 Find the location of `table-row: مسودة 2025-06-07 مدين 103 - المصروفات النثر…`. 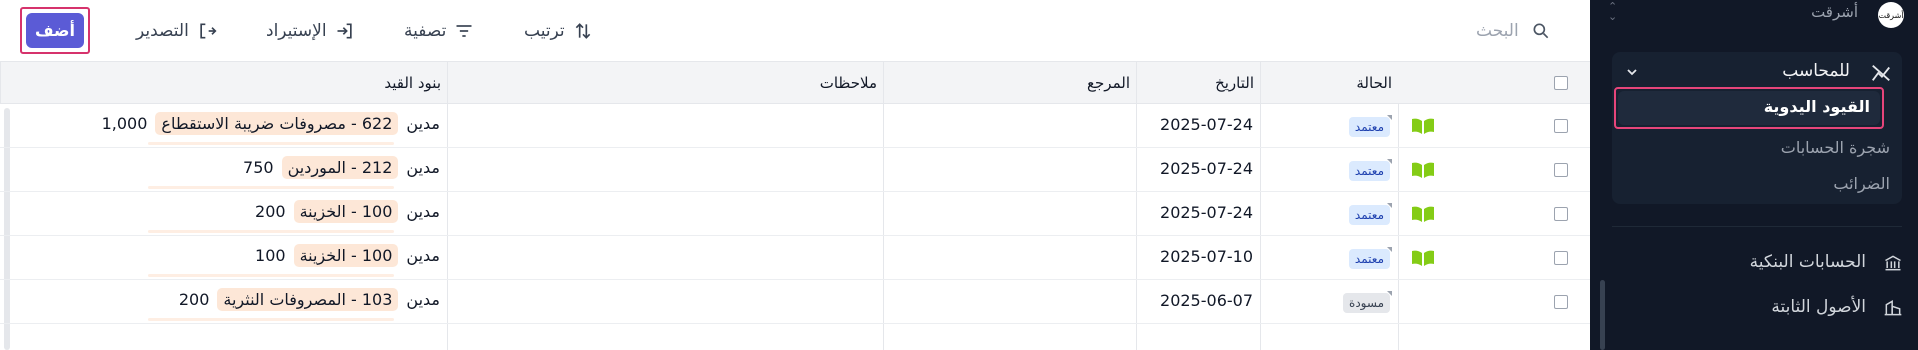

table-row: مسودة 2025-06-07 مدين 103 - المصروفات النثر… is located at coordinates (795, 302).